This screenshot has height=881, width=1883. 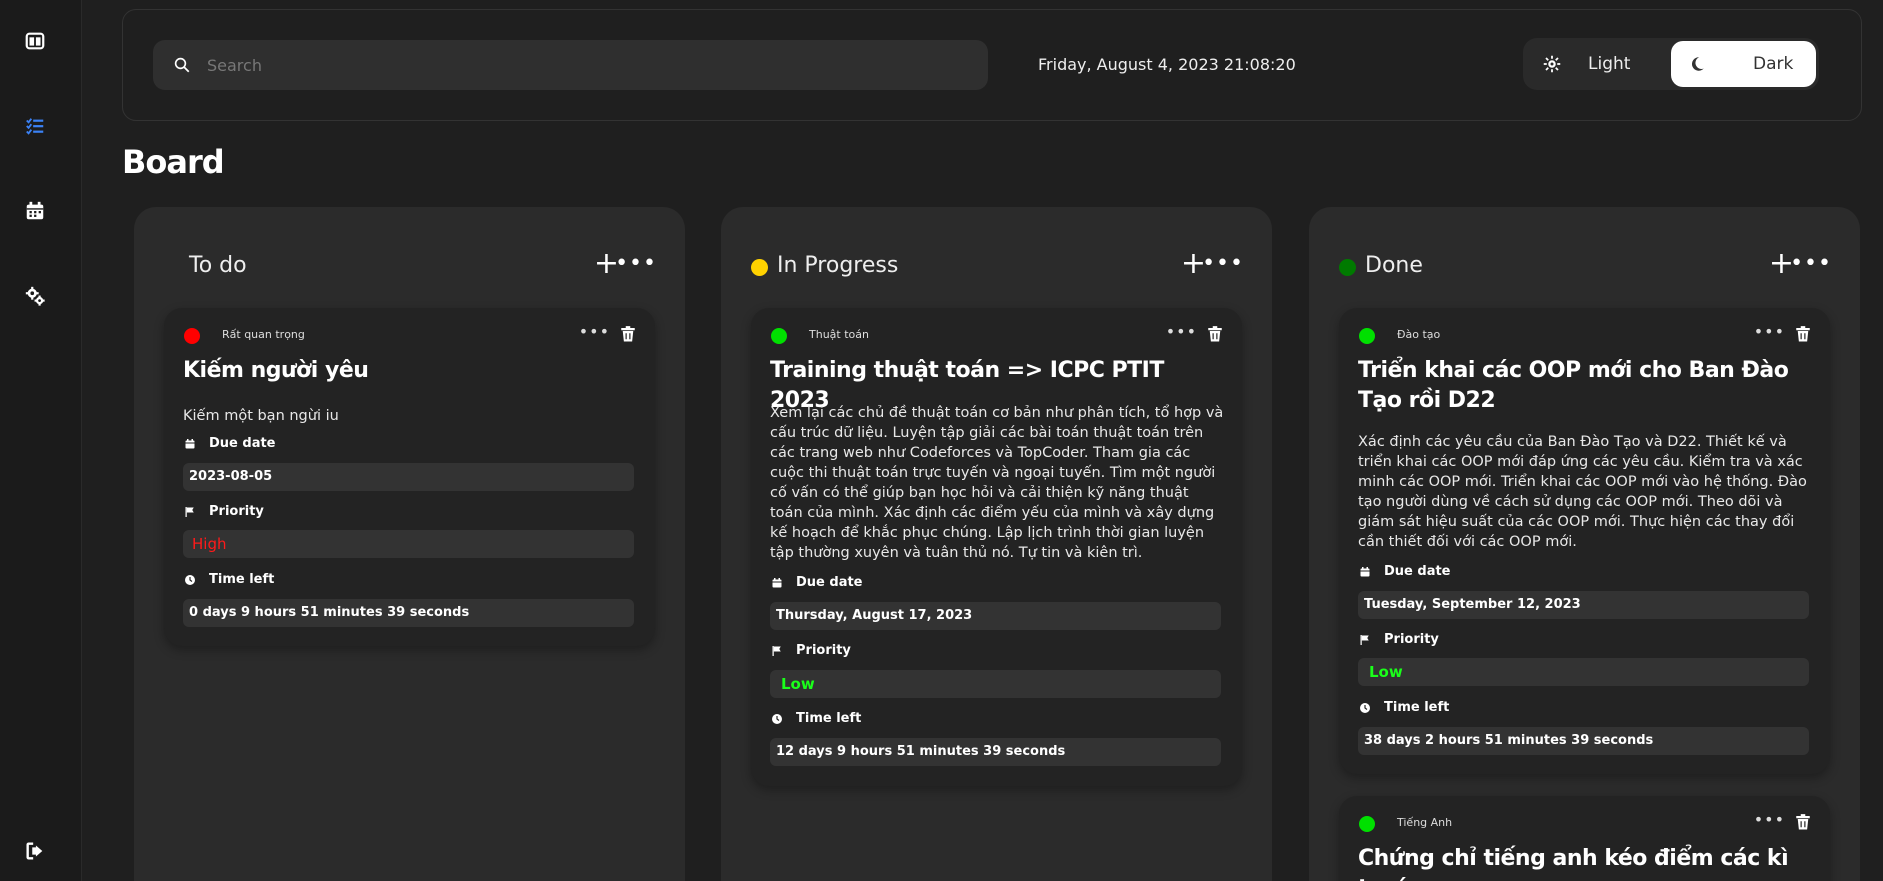 I want to click on layout-icon, so click(x=35, y=41).